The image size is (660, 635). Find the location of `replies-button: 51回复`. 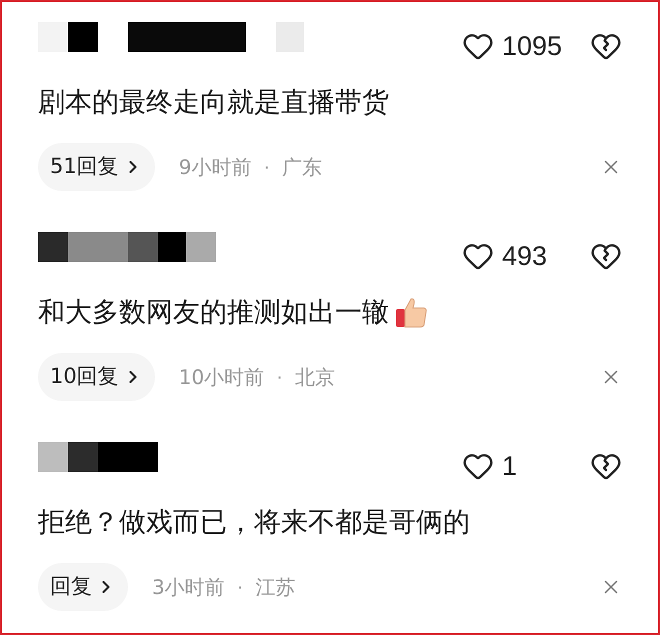

replies-button: 51回复 is located at coordinates (96, 166).